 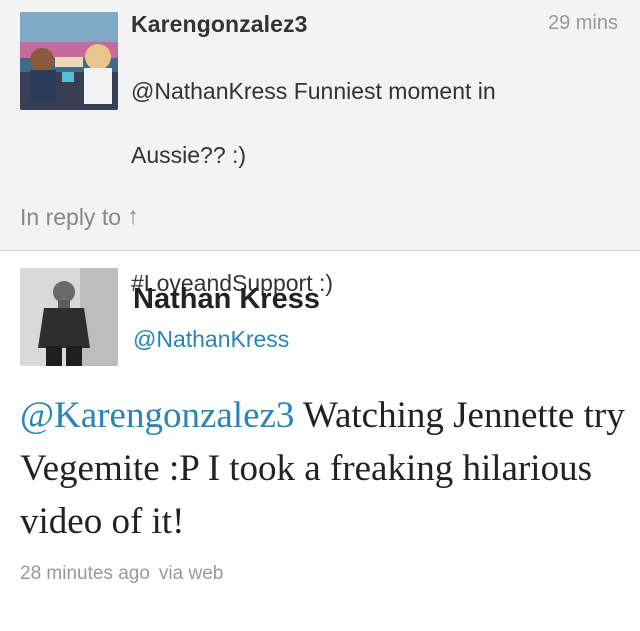 I want to click on in-reply-to-label: In reply to, so click(x=70, y=216).